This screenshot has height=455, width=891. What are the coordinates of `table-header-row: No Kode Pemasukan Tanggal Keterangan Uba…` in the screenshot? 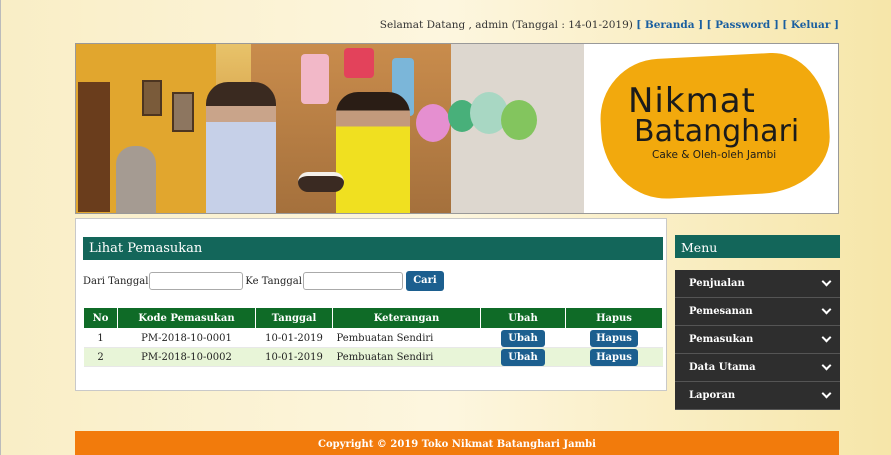 It's located at (373, 318).